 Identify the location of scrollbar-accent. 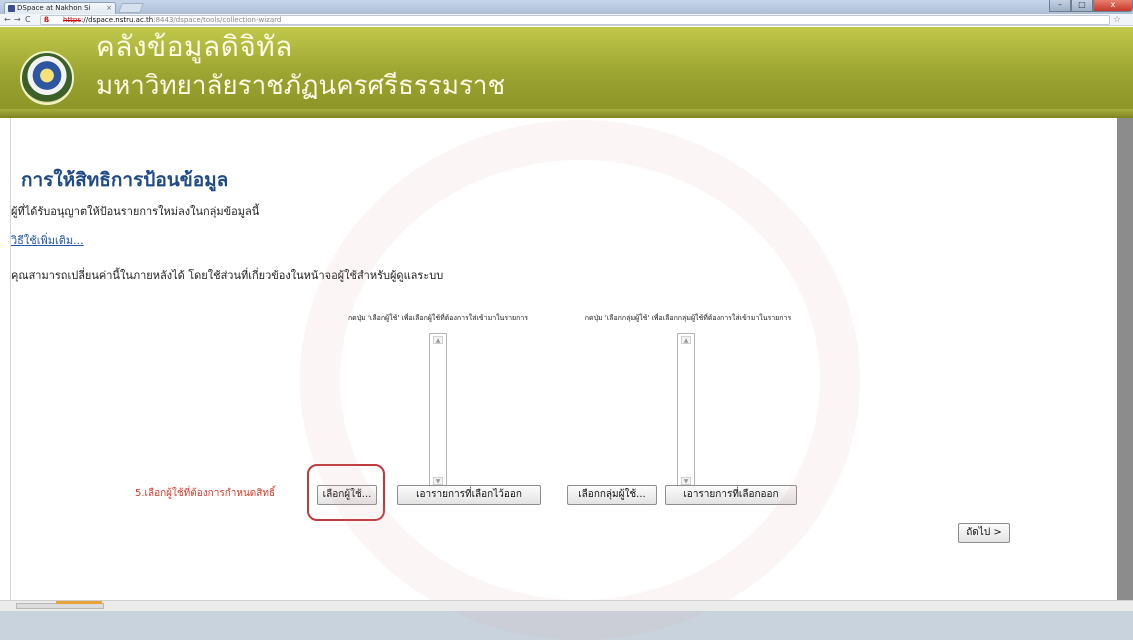
(79, 602).